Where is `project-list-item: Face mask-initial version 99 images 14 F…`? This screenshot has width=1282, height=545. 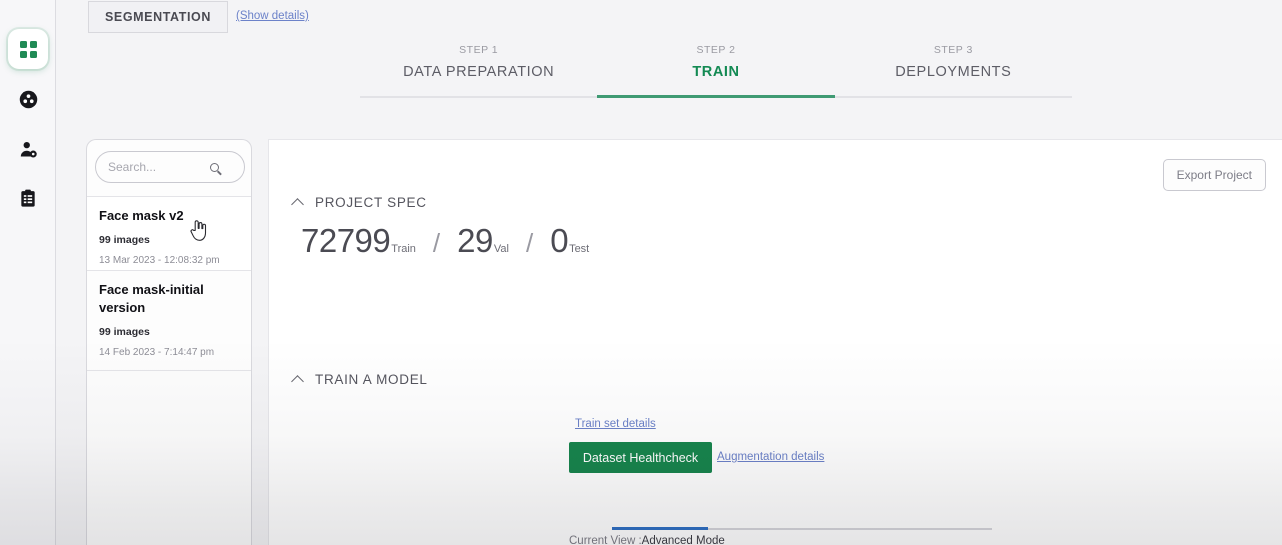
project-list-item: Face mask-initial version 99 images 14 F… is located at coordinates (169, 320).